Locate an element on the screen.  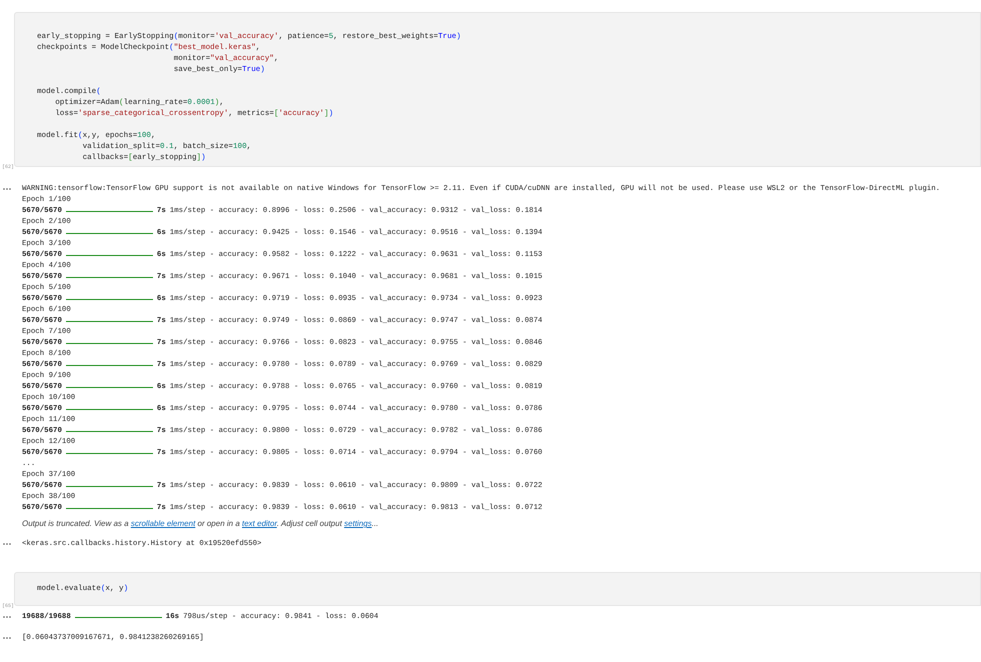
link: settings is located at coordinates (358, 523).